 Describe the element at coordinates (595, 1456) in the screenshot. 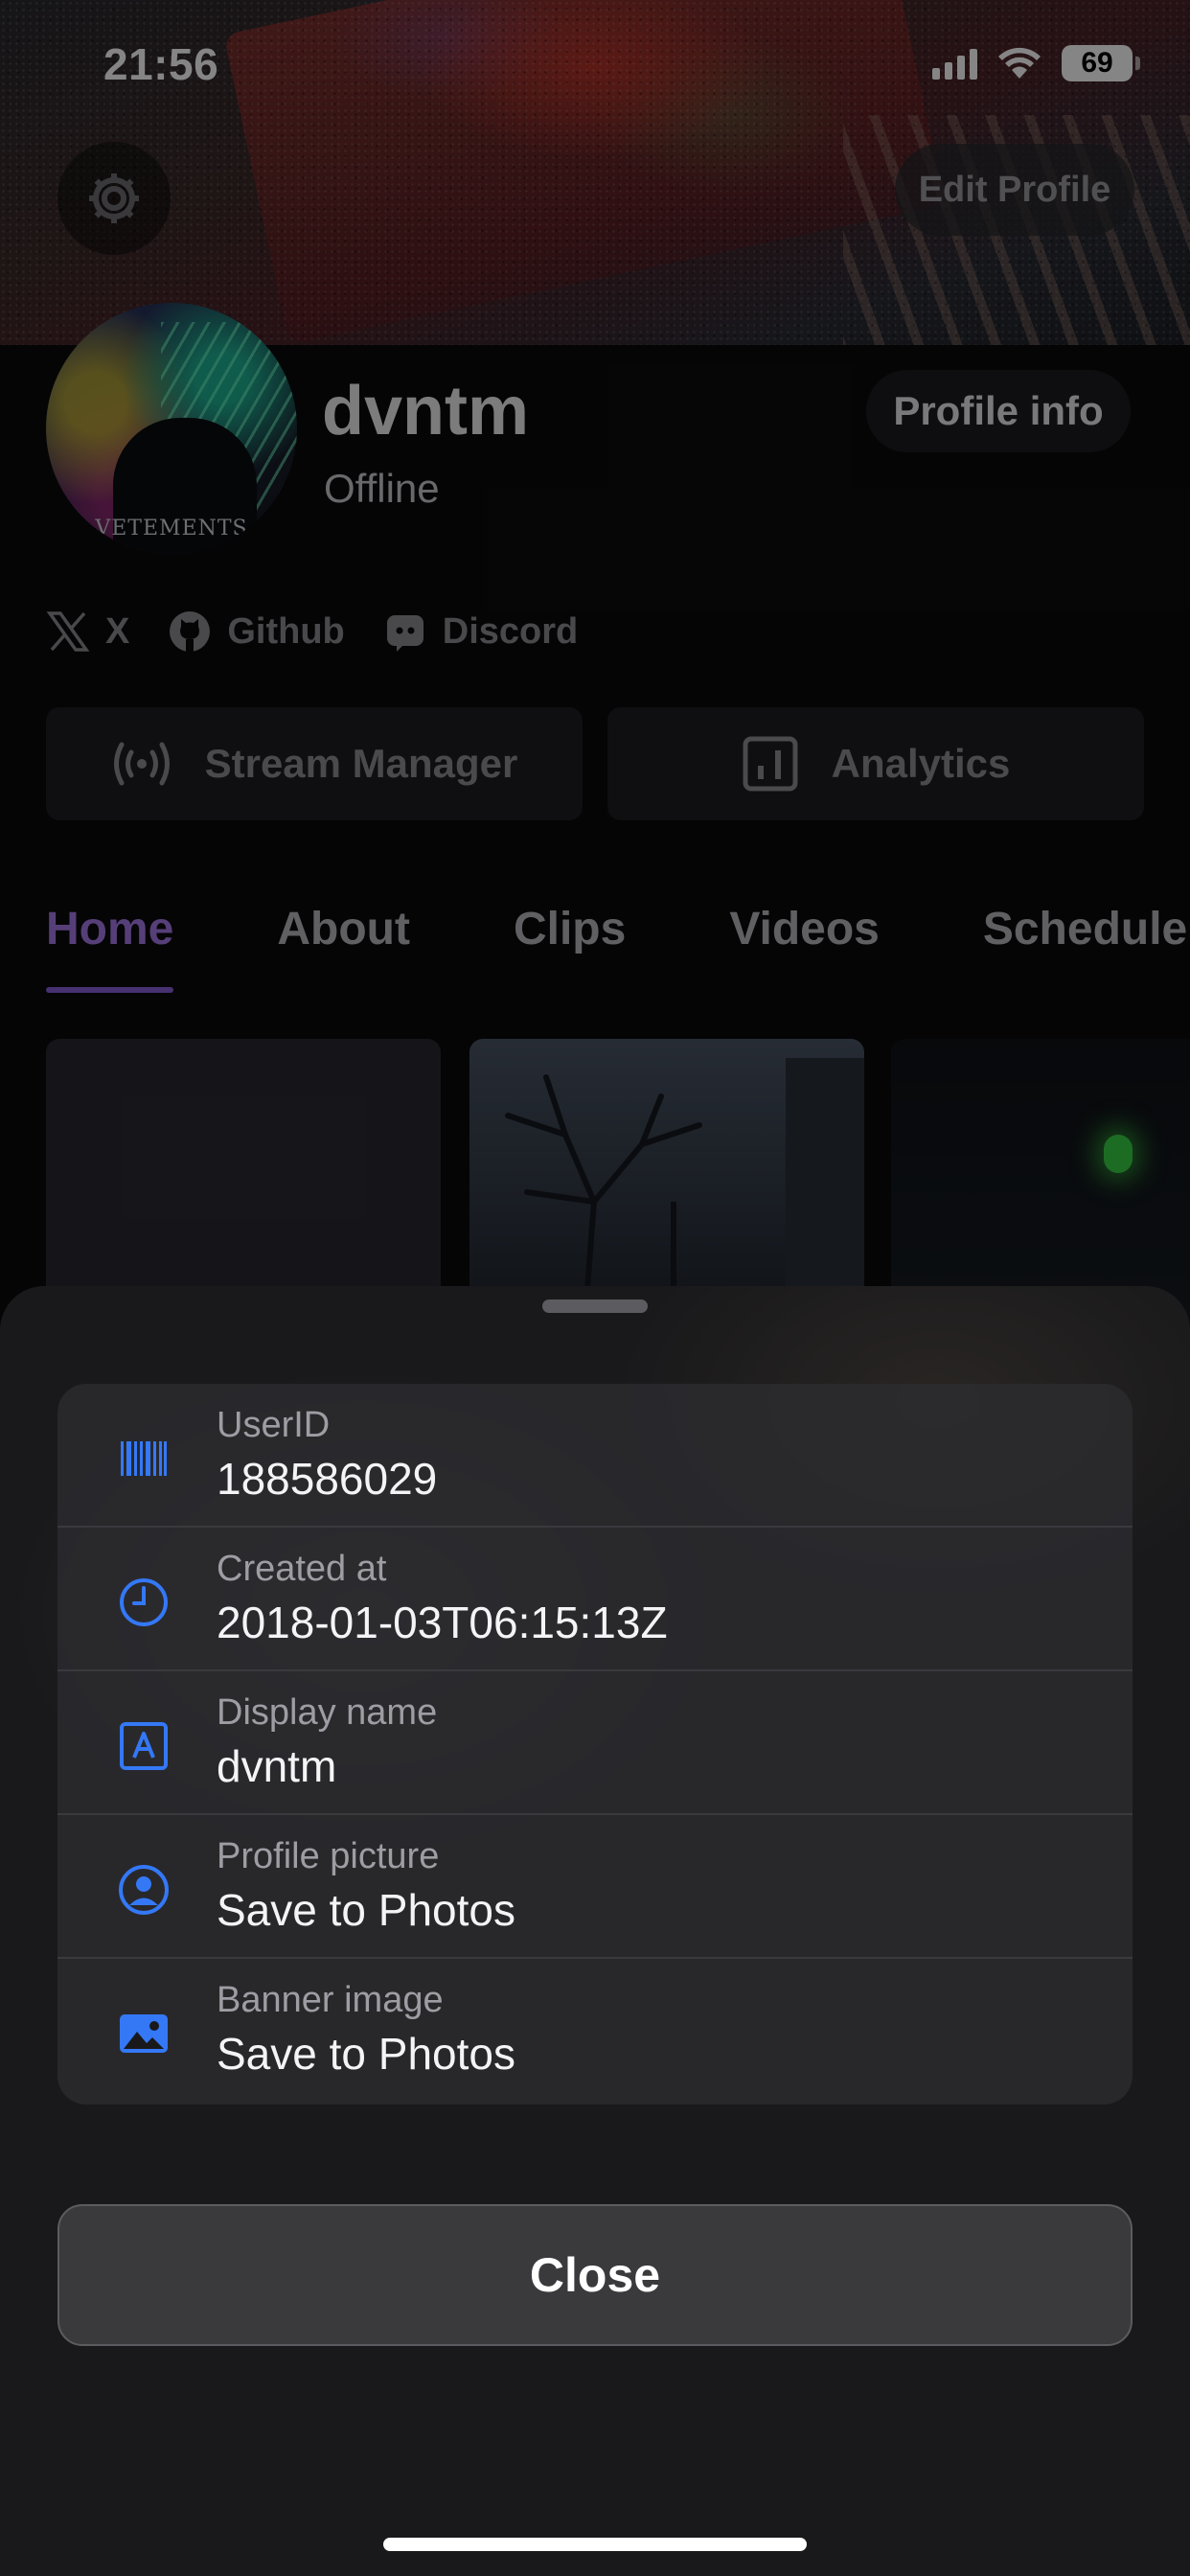

I see `info-row-user-id: UserID 188586029` at that location.